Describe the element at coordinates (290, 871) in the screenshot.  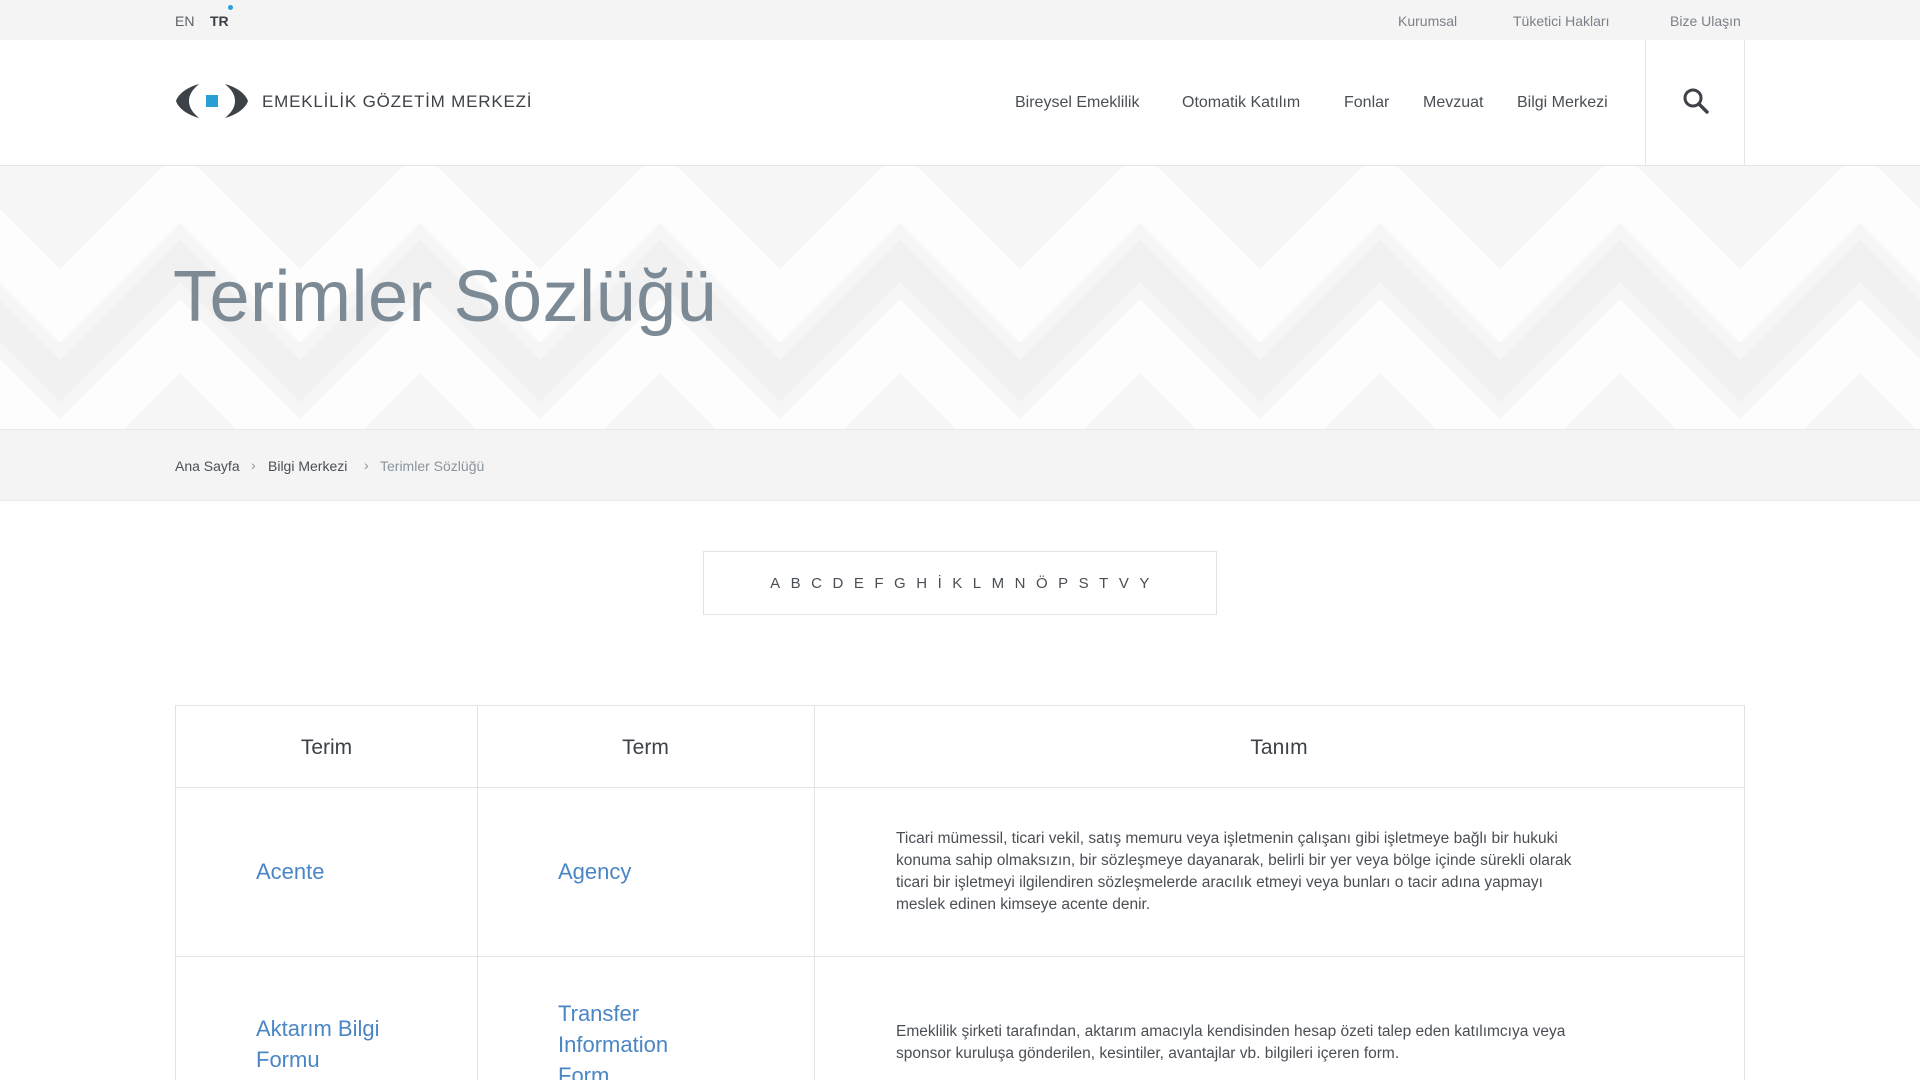
I see `term-tr-link: Acente` at that location.